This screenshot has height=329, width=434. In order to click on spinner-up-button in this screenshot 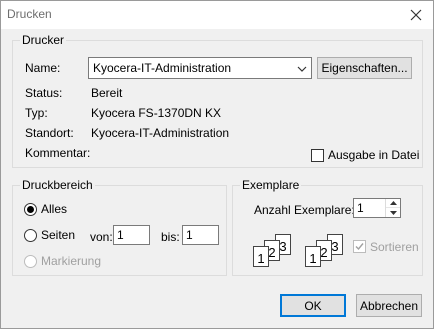, I will do `click(393, 203)`.